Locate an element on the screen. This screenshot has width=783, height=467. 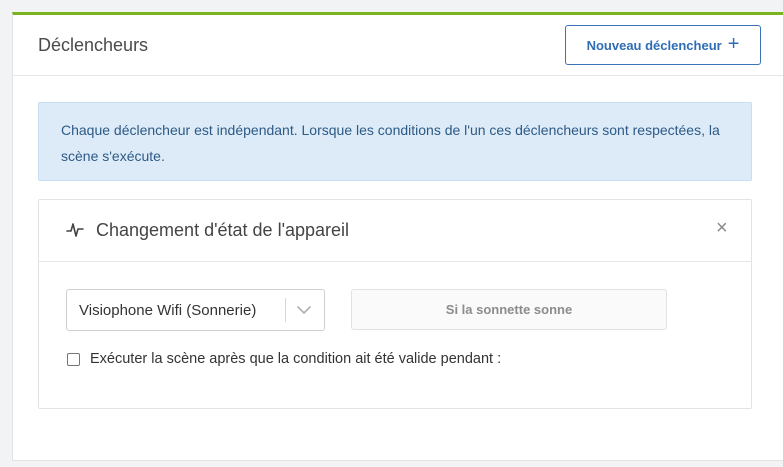
trigger-card-header: Changement d'état de l'appareil × is located at coordinates (395, 231).